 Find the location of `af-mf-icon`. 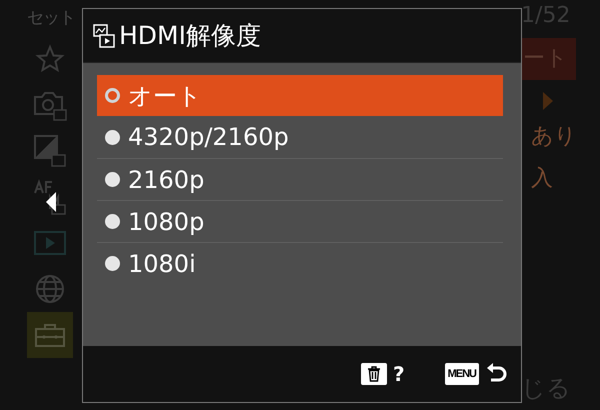

af-mf-icon is located at coordinates (50, 197).